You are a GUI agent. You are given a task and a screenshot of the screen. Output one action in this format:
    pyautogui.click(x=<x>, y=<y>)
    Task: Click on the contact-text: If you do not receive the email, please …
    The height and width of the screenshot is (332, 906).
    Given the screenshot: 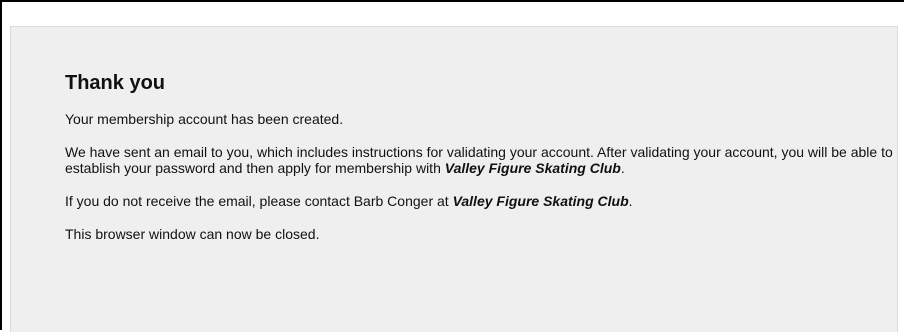 What is the action you would take?
    pyautogui.click(x=480, y=201)
    